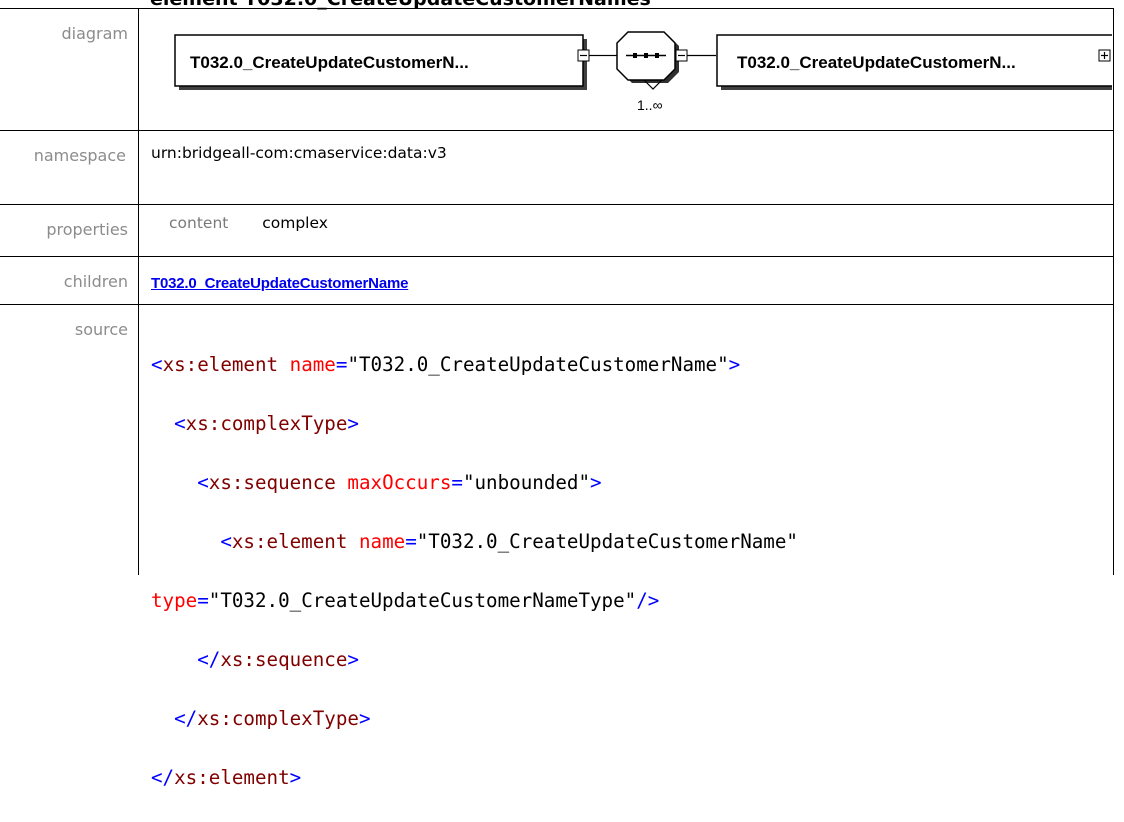  I want to click on property-value: complex, so click(295, 223).